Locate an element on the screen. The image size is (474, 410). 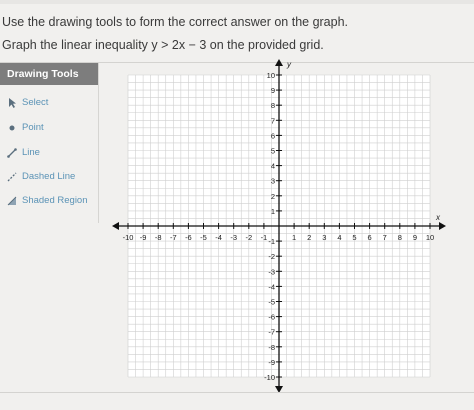
x-tick-label: 10 is located at coordinates (430, 237).